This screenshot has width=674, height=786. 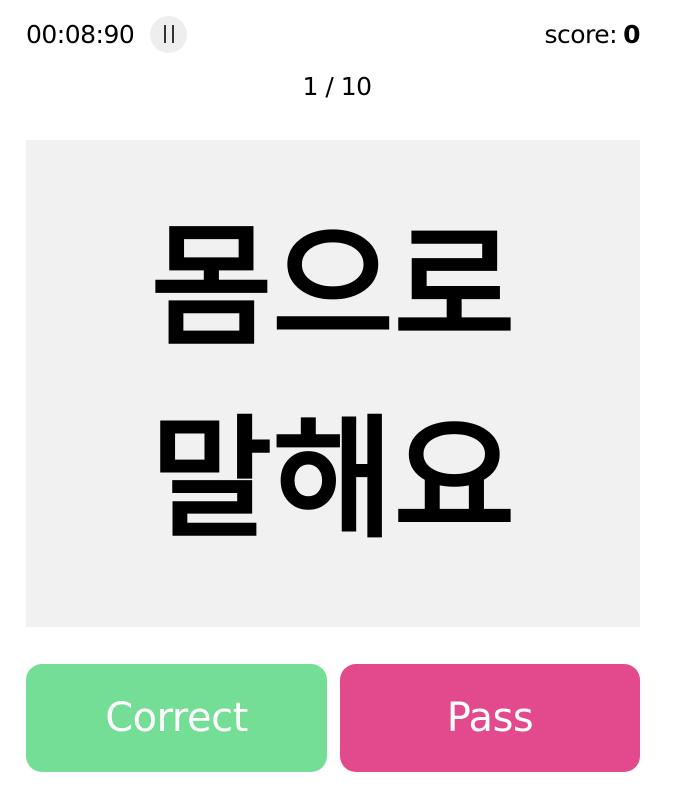 What do you see at coordinates (337, 86) in the screenshot?
I see `question-progress: 1 / 10` at bounding box center [337, 86].